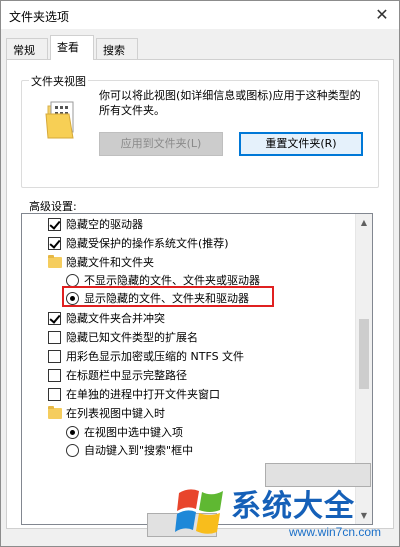 The width and height of the screenshot is (400, 547). What do you see at coordinates (147, 243) in the screenshot?
I see `list-item-label: 隐藏受保护的操作系统文件(推荐)` at bounding box center [147, 243].